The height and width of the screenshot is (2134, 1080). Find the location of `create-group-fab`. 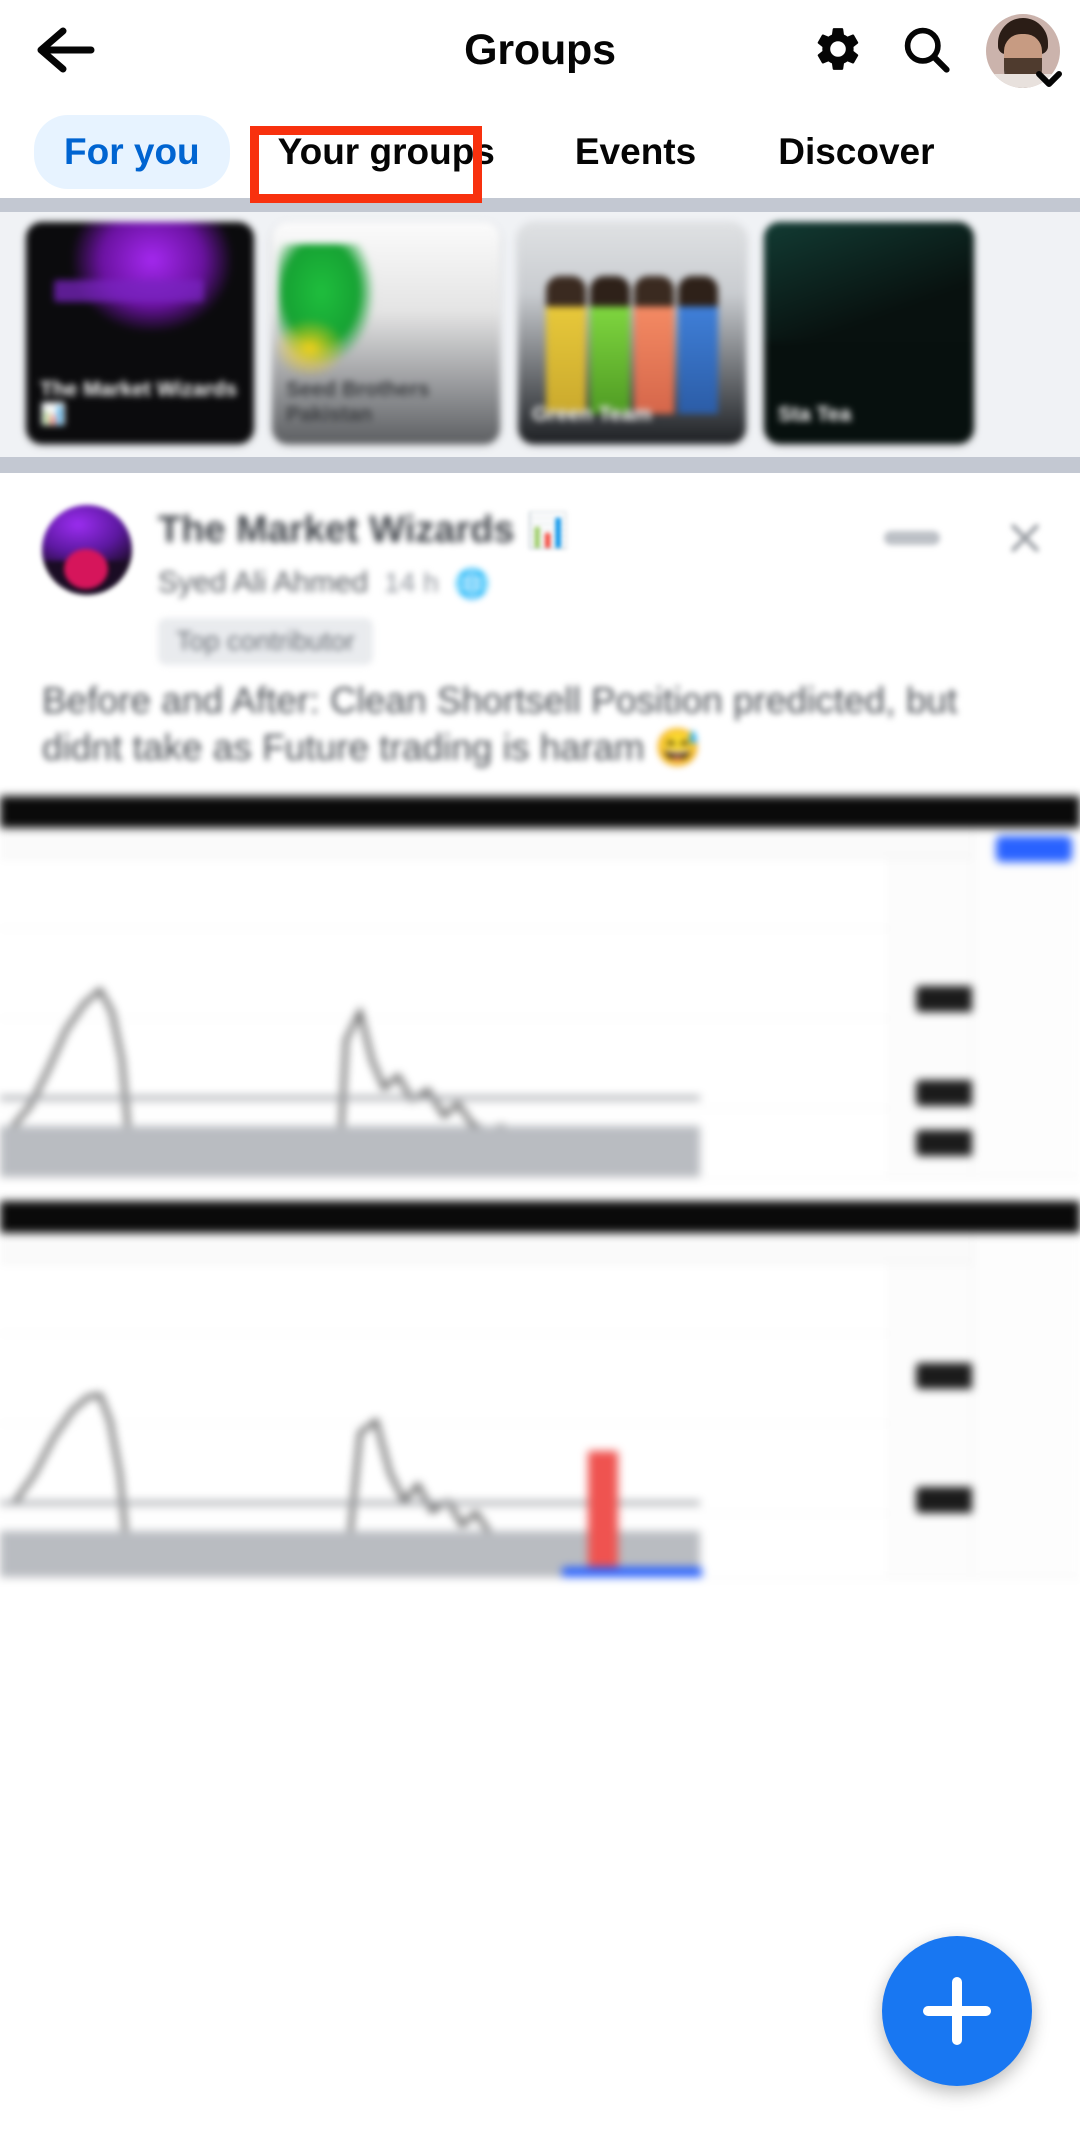

create-group-fab is located at coordinates (957, 2011).